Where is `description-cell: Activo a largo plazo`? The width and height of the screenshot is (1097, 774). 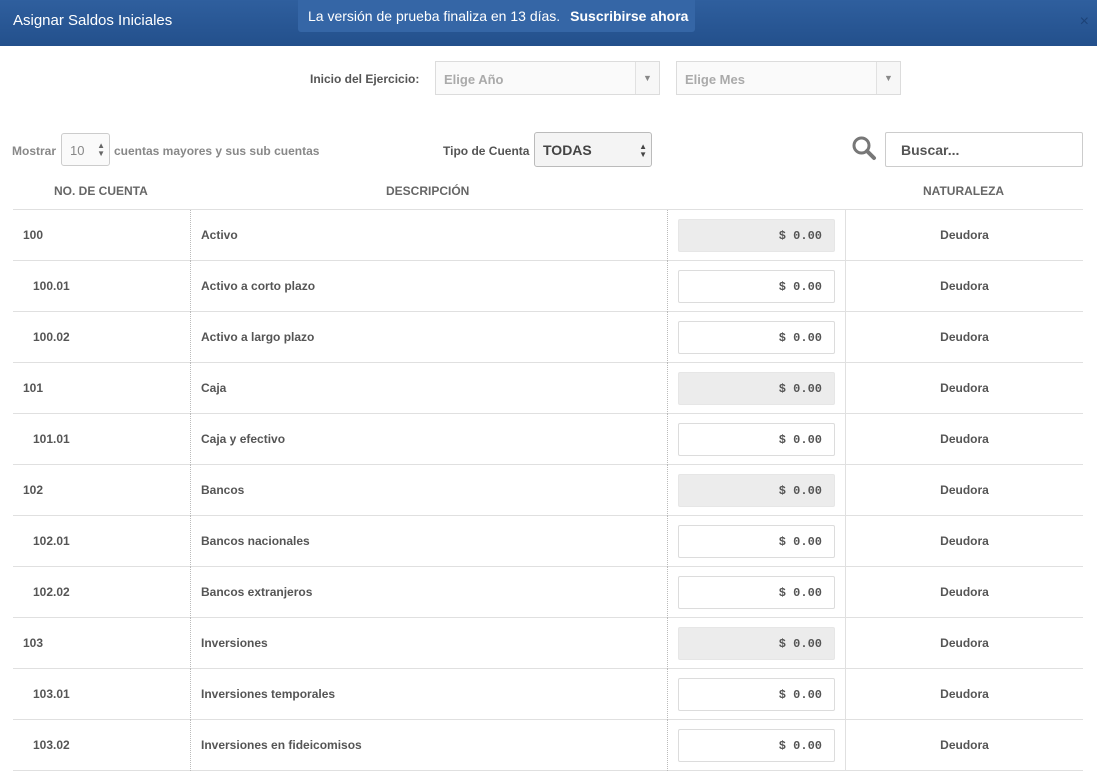 description-cell: Activo a largo plazo is located at coordinates (429, 337).